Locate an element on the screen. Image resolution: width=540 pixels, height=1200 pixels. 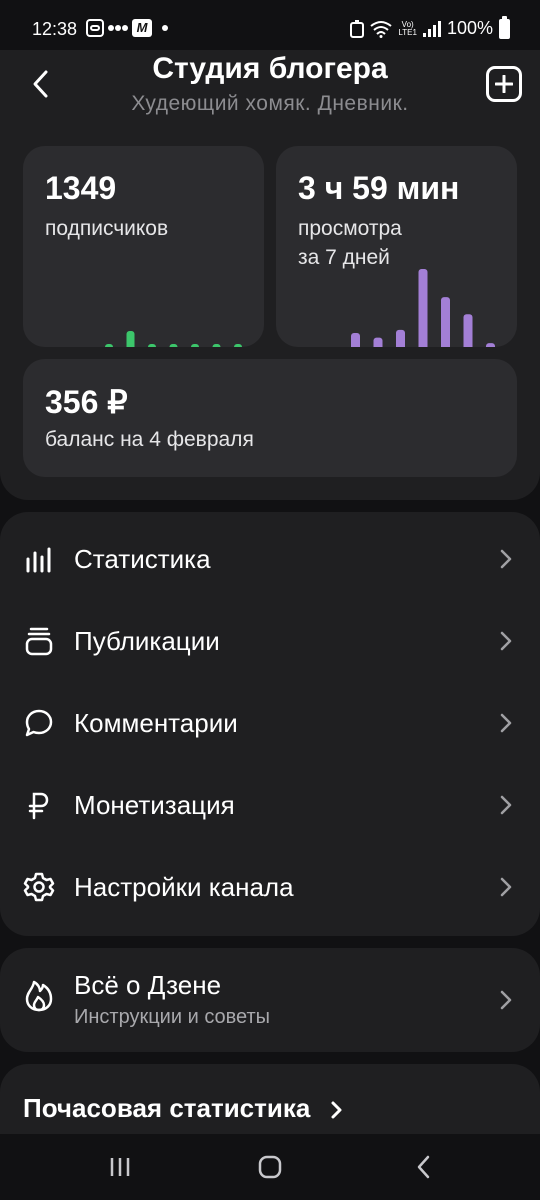
battery-percent: 100% is located at coordinates (469, 28).